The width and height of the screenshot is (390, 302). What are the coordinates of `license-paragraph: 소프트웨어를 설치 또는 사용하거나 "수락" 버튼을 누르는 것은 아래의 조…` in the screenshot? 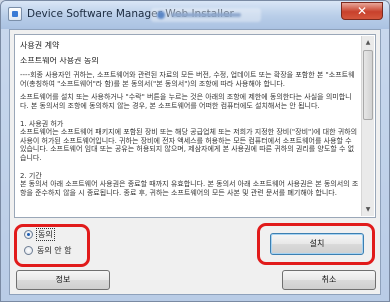 It's located at (186, 101).